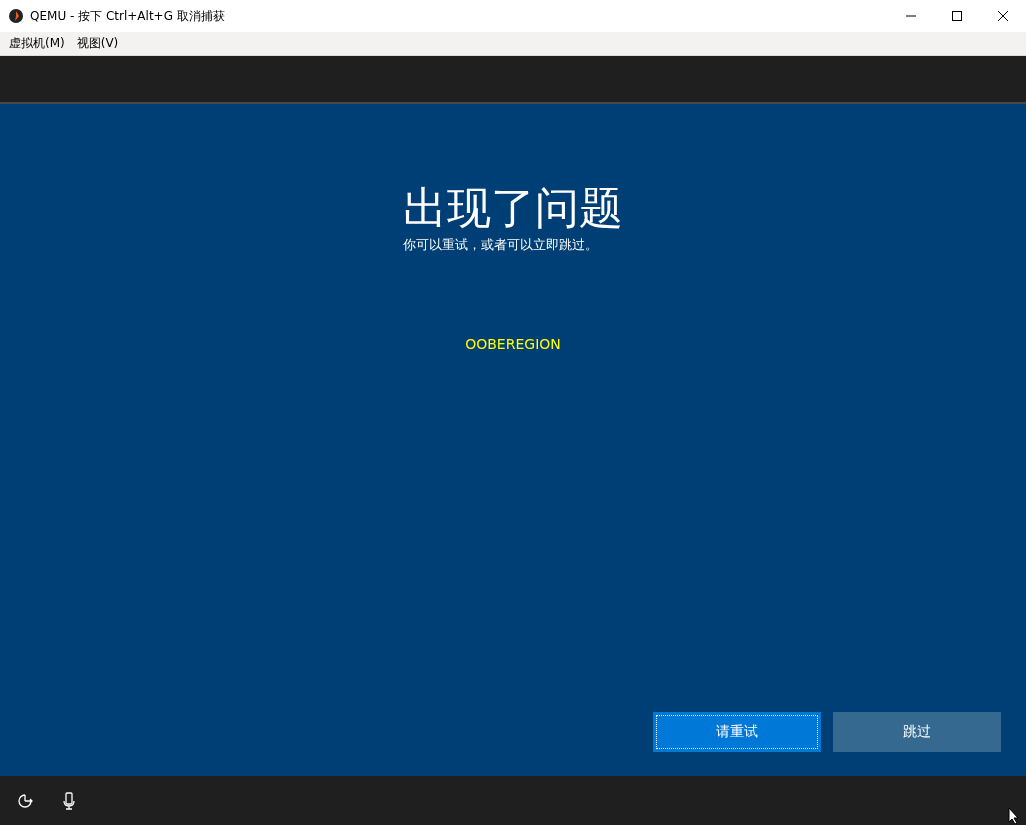  Describe the element at coordinates (1003, 16) in the screenshot. I see `close-icon` at that location.